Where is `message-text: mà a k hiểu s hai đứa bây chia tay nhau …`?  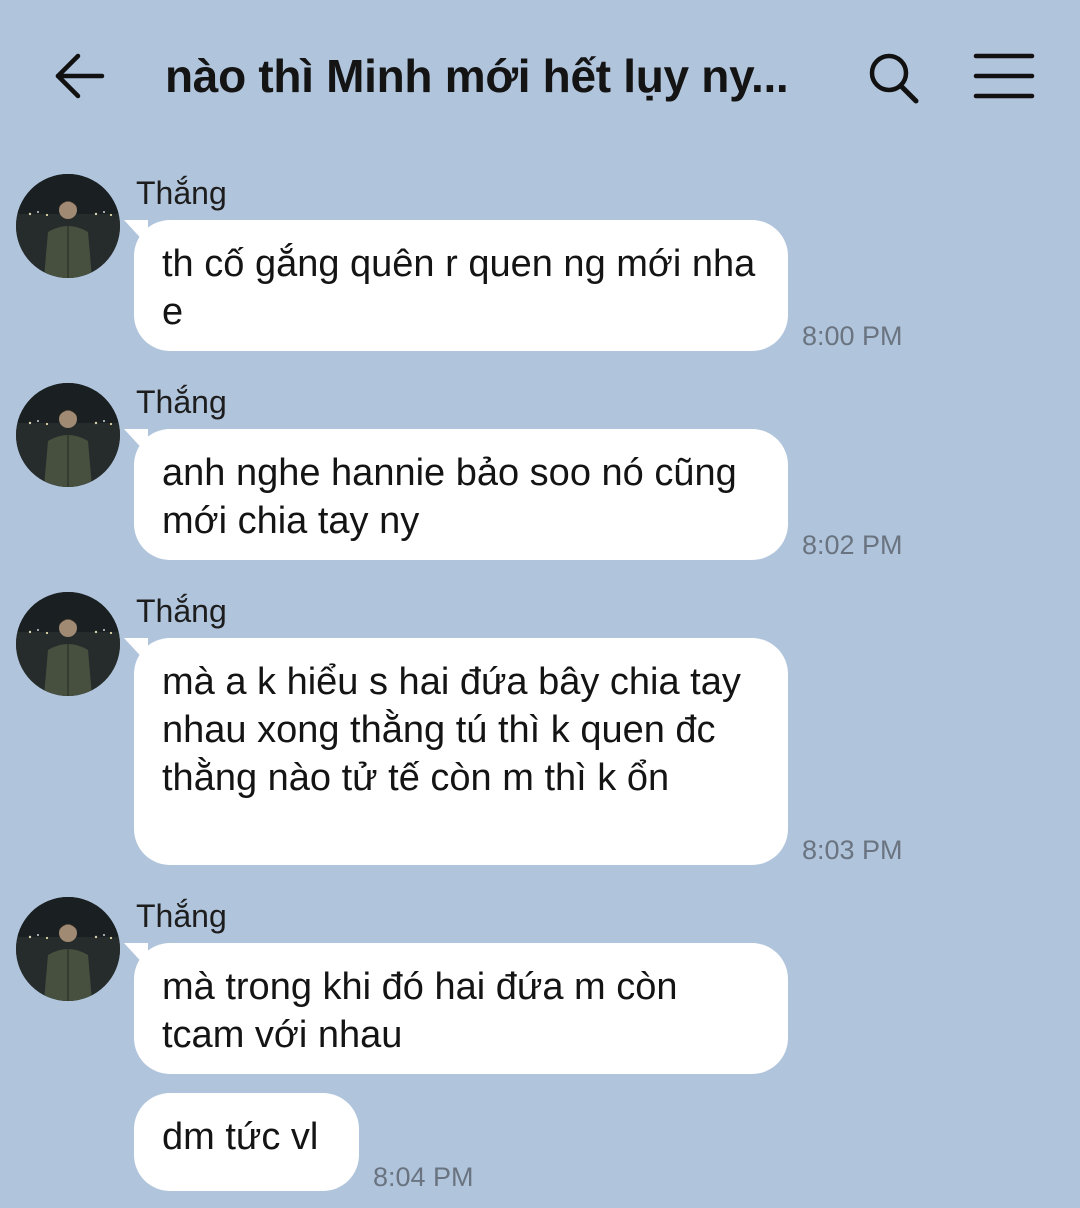
message-text: mà a k hiểu s hai đứa bây chia tay nhau … is located at coordinates (451, 730).